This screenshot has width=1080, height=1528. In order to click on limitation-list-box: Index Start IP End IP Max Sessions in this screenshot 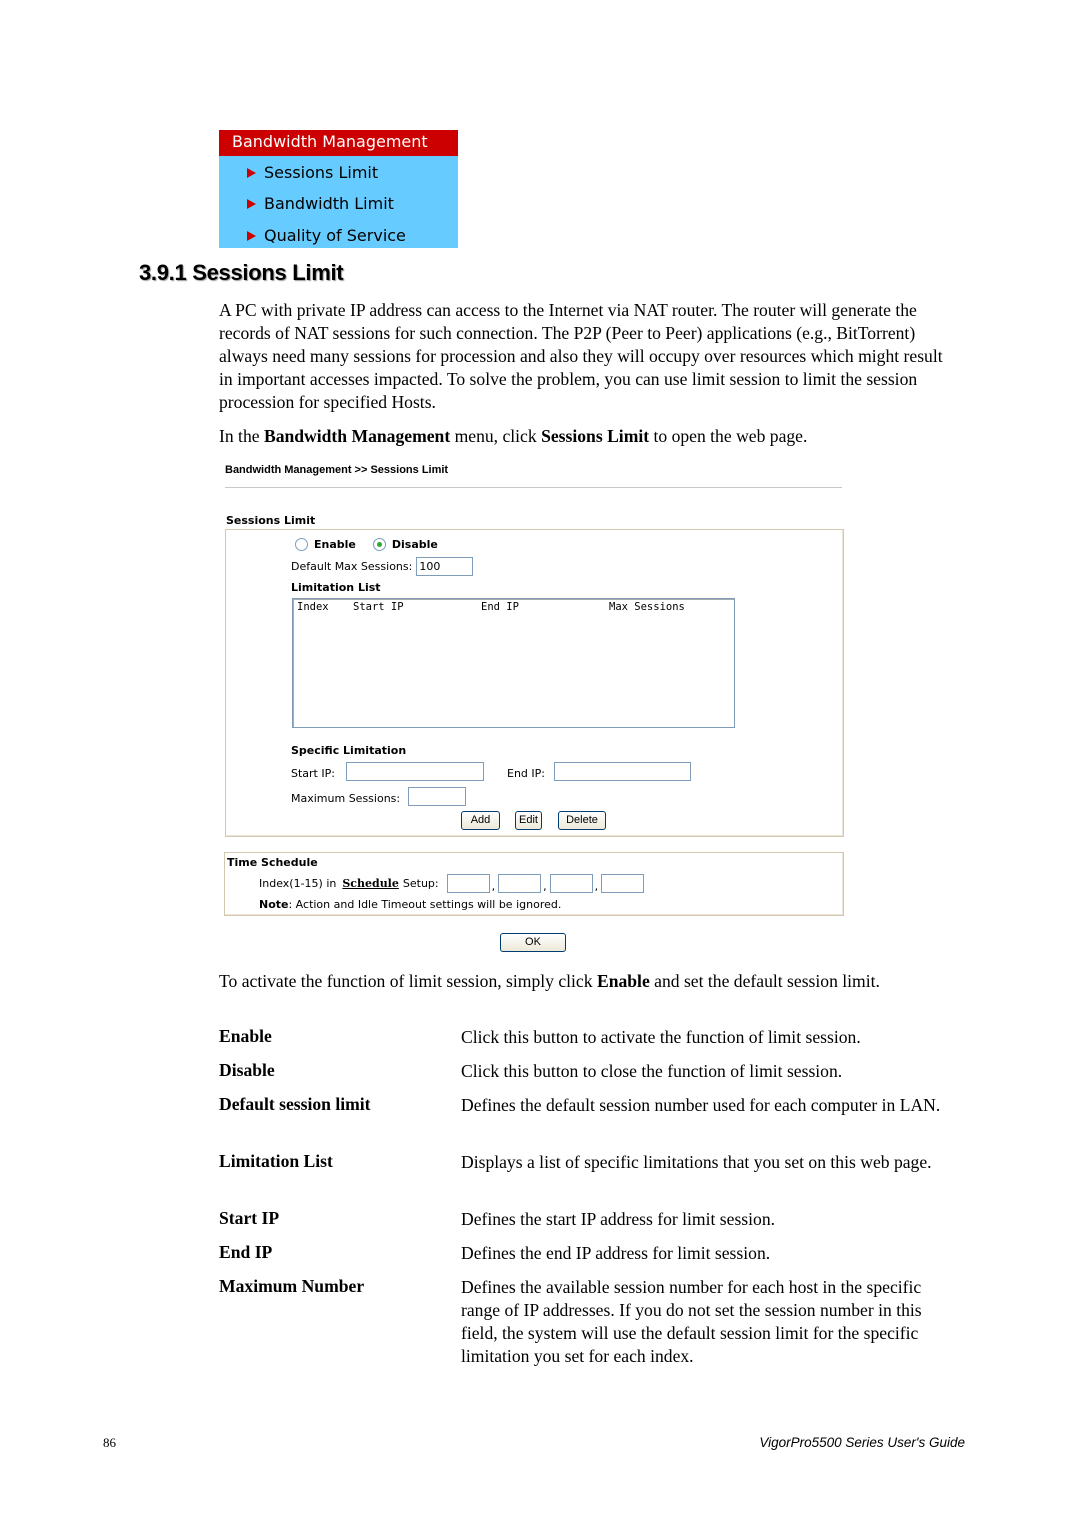, I will do `click(513, 663)`.